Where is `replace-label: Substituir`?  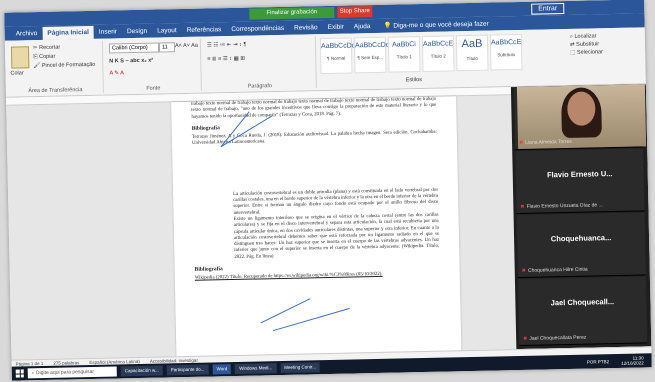
replace-label: Substituir is located at coordinates (588, 44).